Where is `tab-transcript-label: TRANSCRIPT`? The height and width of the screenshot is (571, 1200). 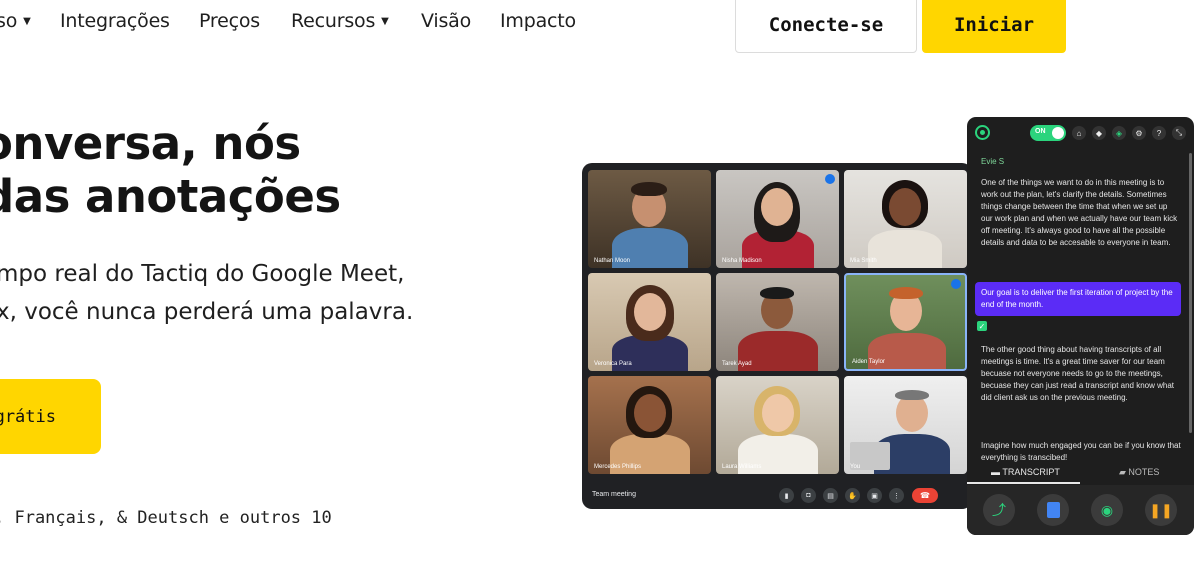
tab-transcript-label: TRANSCRIPT is located at coordinates (1031, 472).